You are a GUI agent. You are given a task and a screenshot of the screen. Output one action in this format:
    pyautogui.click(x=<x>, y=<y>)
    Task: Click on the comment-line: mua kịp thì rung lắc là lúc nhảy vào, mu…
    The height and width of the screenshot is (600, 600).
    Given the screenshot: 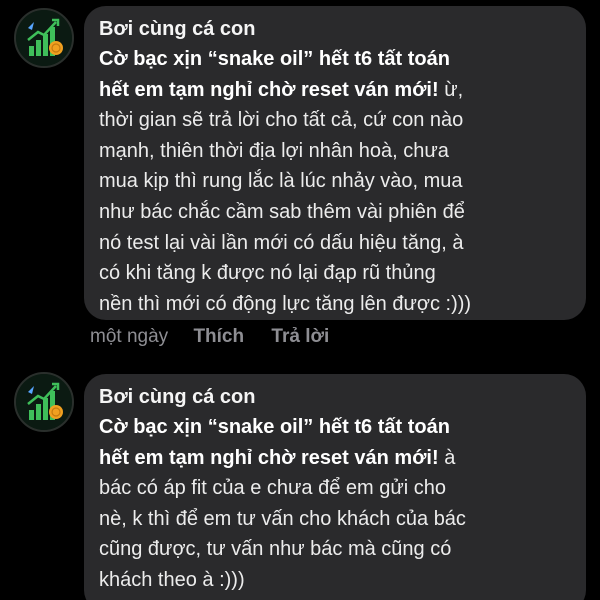 What is the action you would take?
    pyautogui.click(x=337, y=181)
    